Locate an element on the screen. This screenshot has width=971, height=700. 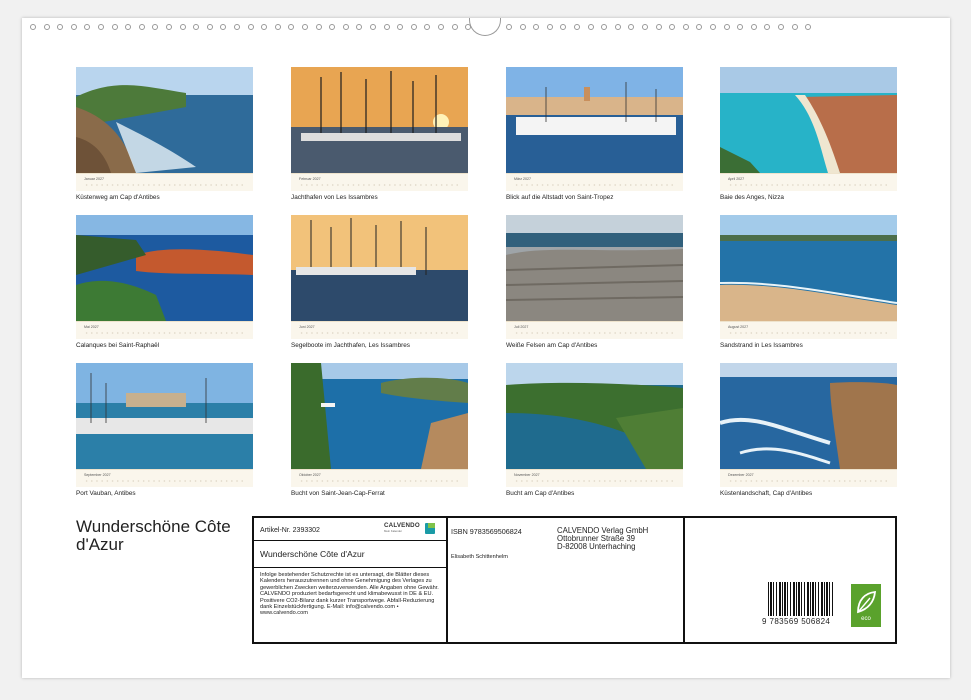
calendar-strip: November 2027 is located at coordinates (594, 478).